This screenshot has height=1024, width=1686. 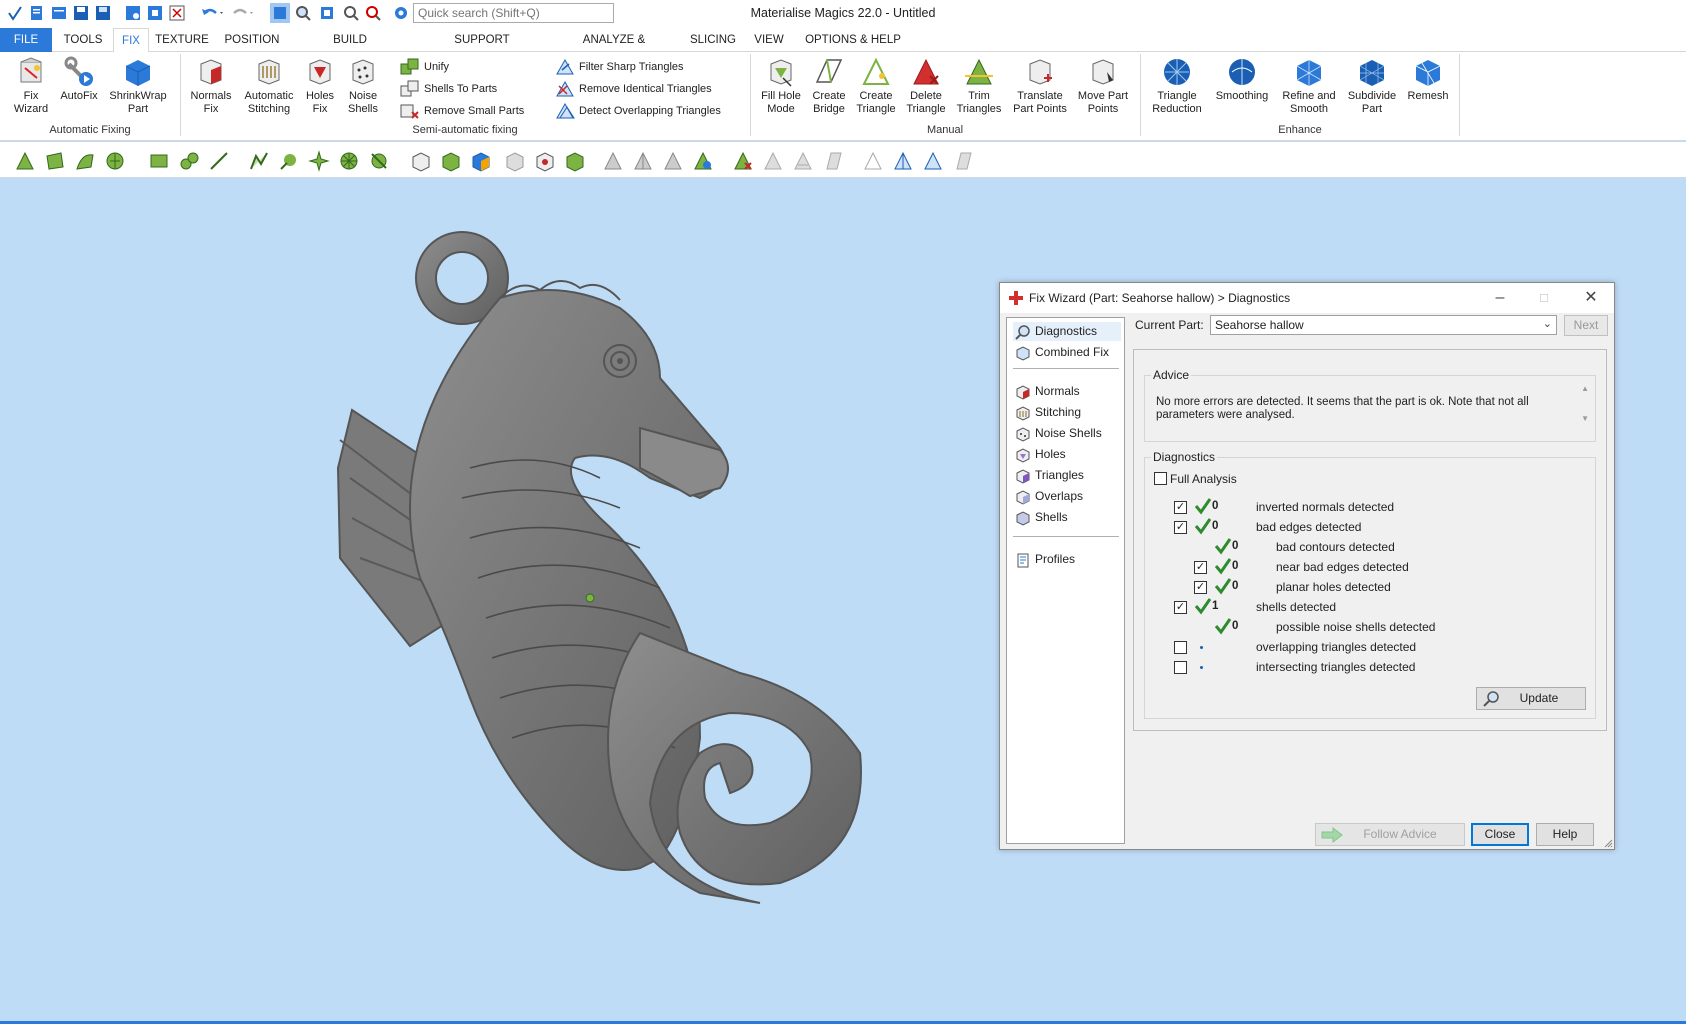 What do you see at coordinates (1585, 418) in the screenshot?
I see `scroll-down-icon: ▼` at bounding box center [1585, 418].